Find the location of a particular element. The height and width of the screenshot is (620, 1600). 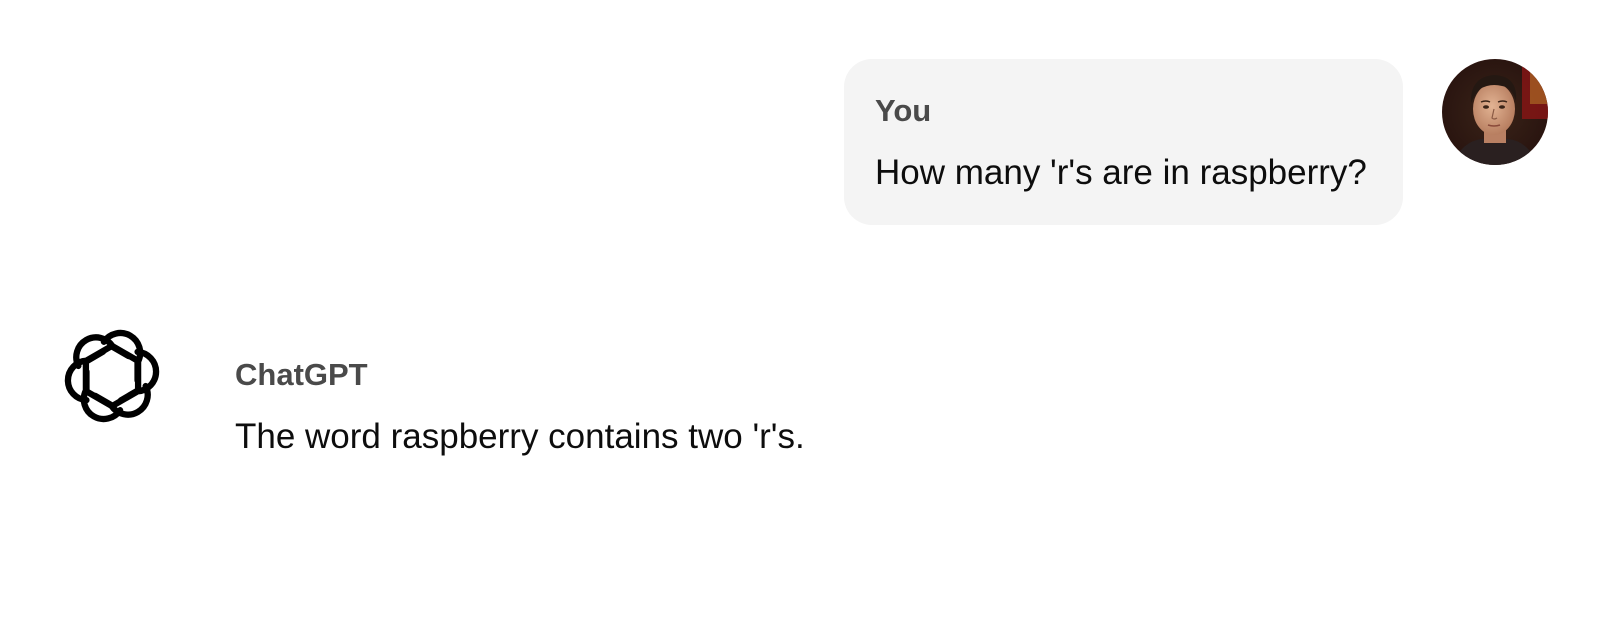

user-message-text: How many 'r's are in raspberry? is located at coordinates (1121, 172).